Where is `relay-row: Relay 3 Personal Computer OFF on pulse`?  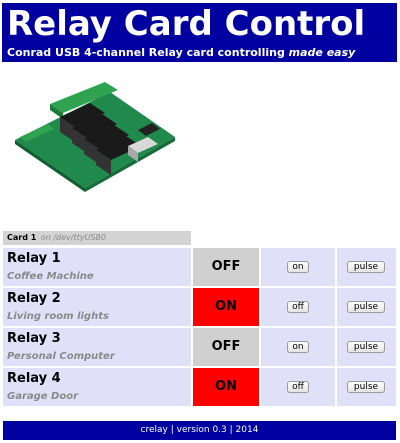 relay-row: Relay 3 Personal Computer OFF on pulse is located at coordinates (199, 347).